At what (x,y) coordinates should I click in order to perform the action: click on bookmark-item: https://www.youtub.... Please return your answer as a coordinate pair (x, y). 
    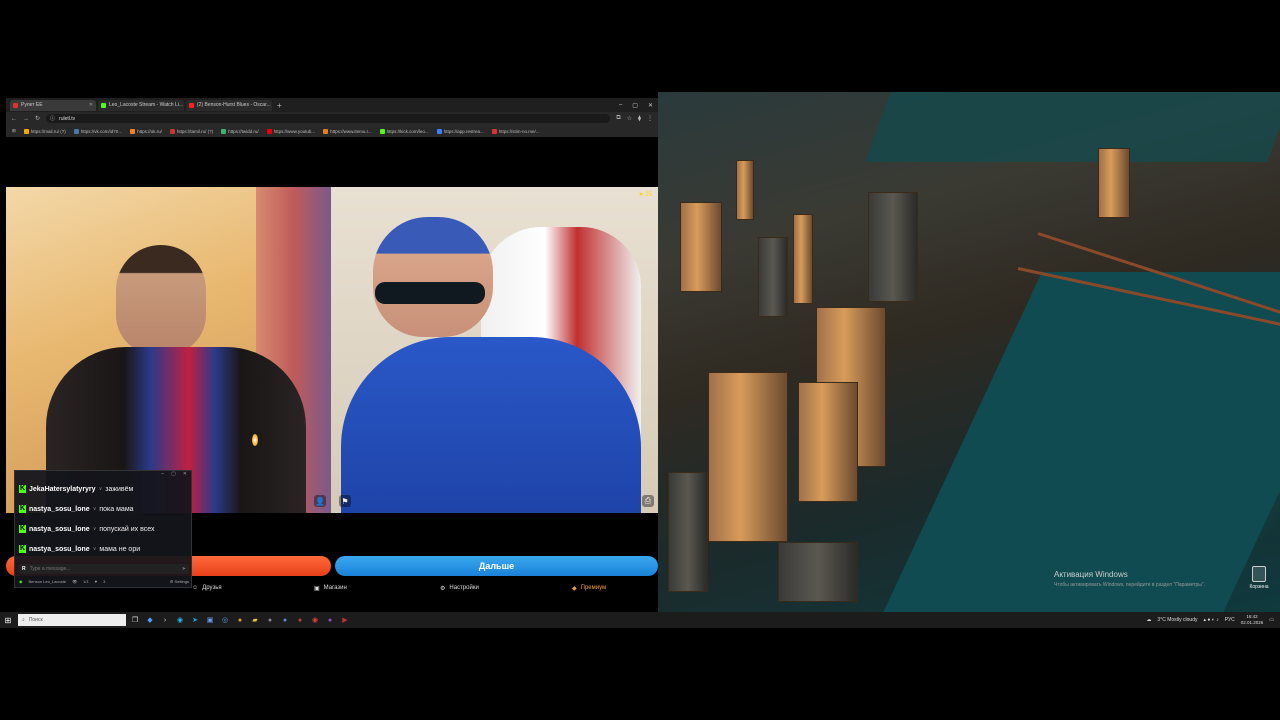
    Looking at the image, I should click on (290, 131).